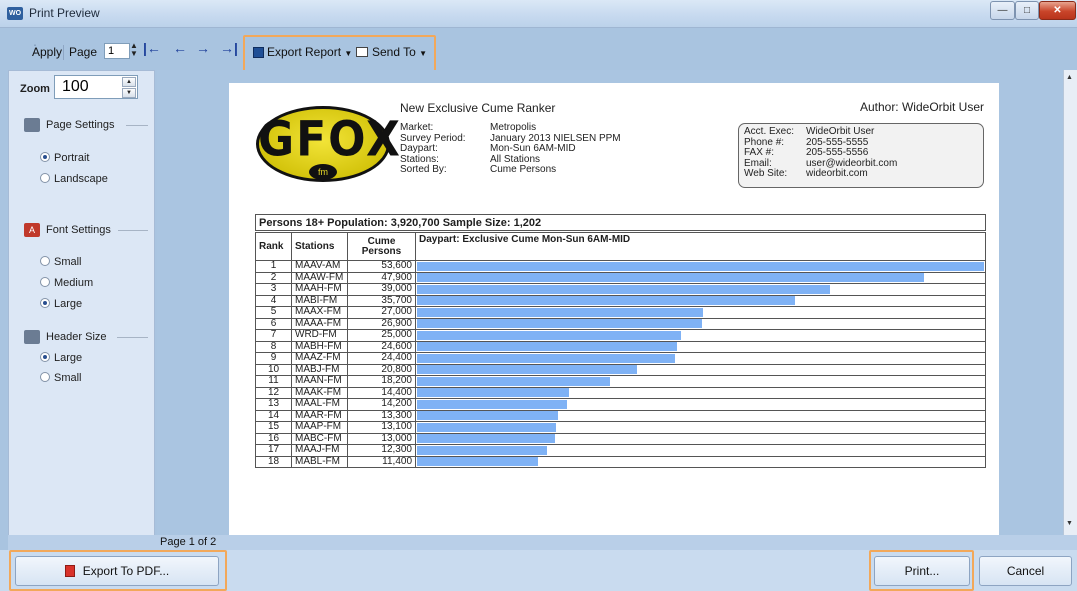 The height and width of the screenshot is (591, 1077). I want to click on header-size-header: Header Size, so click(65, 337).